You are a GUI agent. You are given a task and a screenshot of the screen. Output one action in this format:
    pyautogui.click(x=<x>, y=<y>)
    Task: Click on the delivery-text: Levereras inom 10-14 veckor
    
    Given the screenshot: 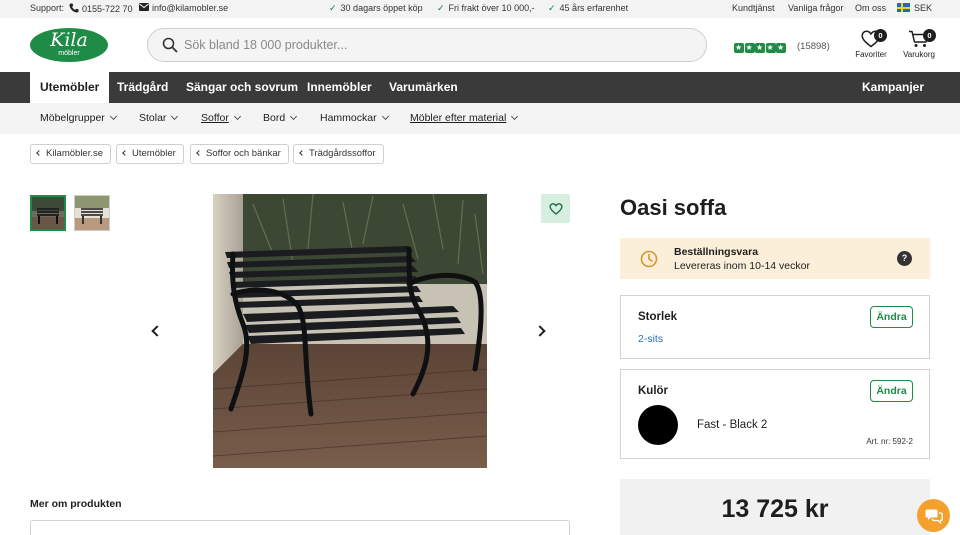 What is the action you would take?
    pyautogui.click(x=742, y=266)
    